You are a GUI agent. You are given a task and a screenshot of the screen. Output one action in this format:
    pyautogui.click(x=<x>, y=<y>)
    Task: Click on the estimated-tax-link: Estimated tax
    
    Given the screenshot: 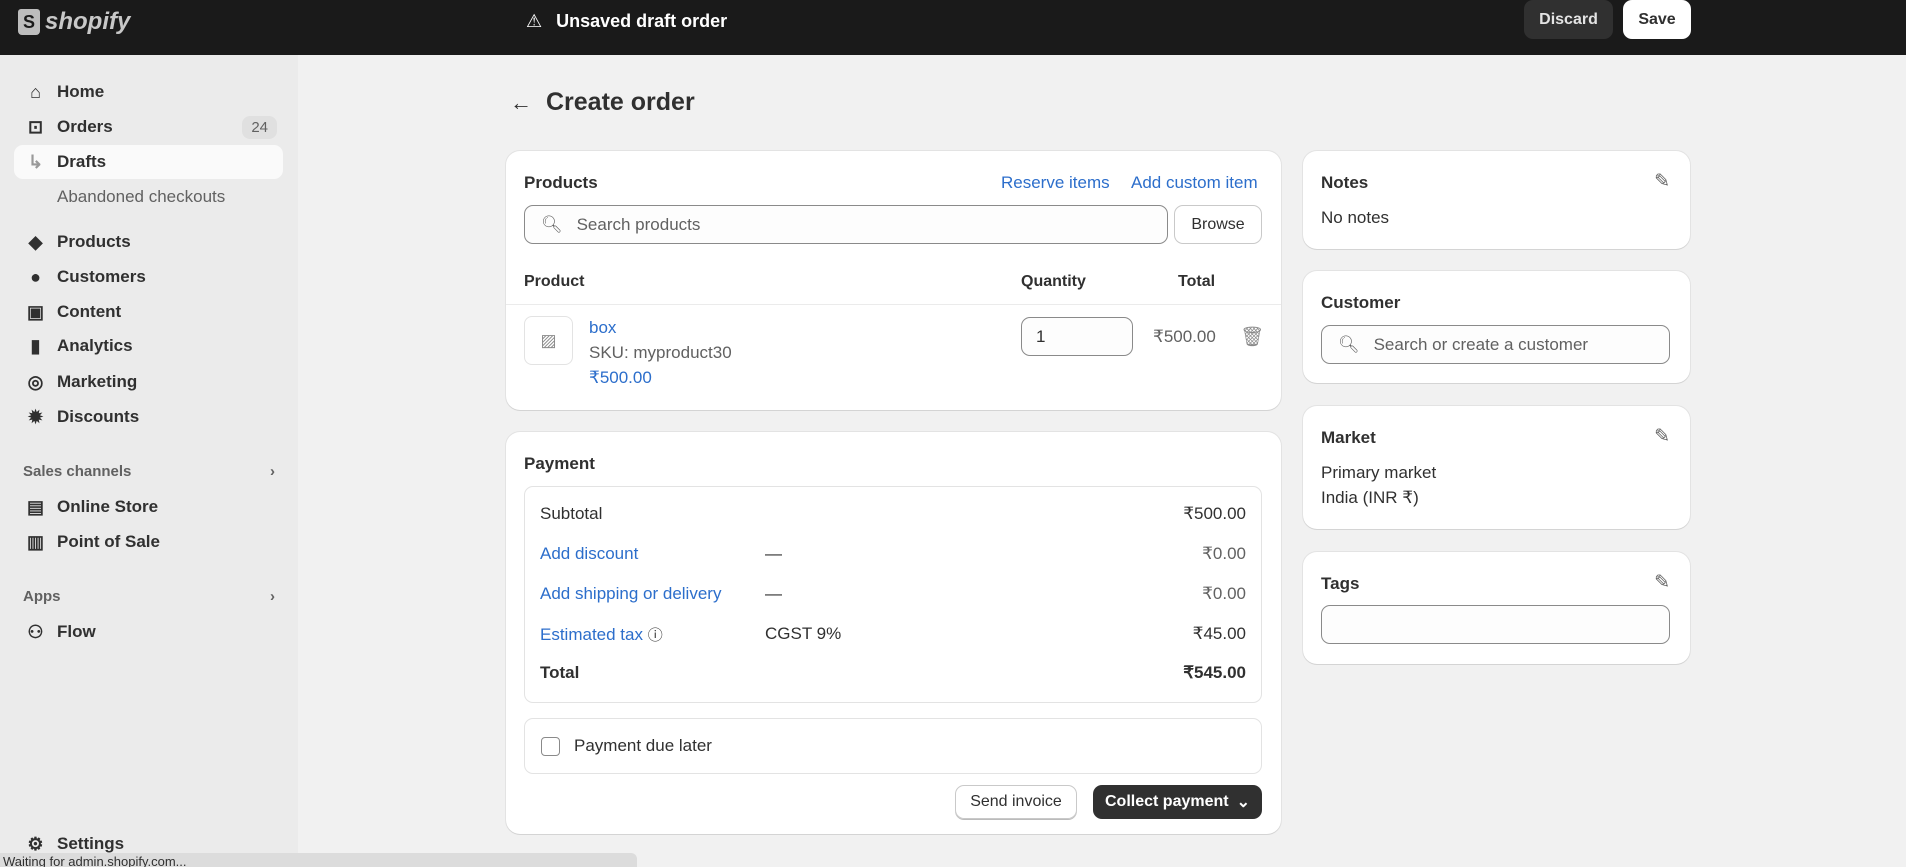 What is the action you would take?
    pyautogui.click(x=591, y=634)
    